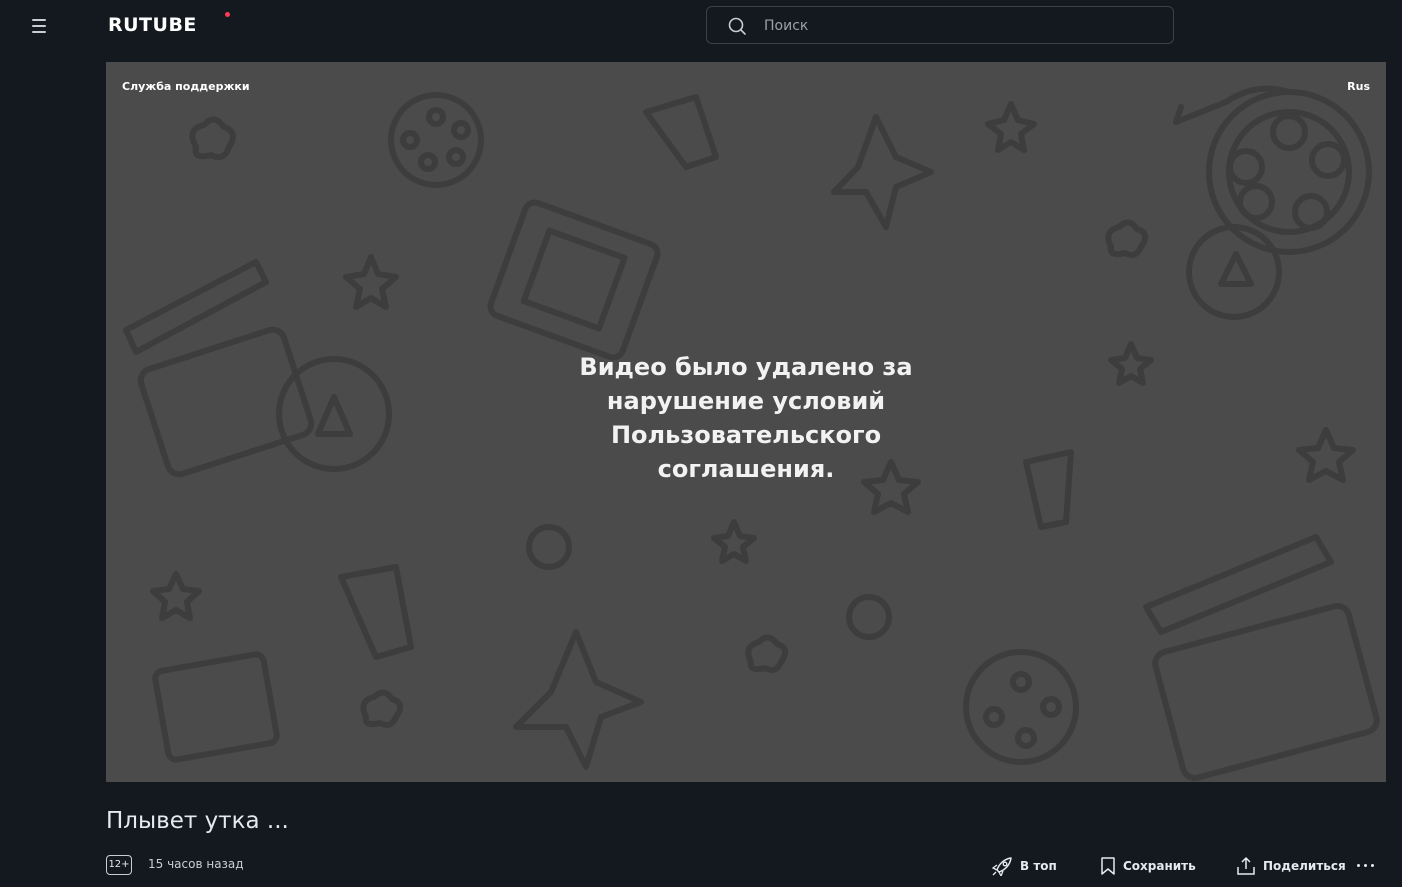 The width and height of the screenshot is (1402, 887). What do you see at coordinates (152, 25) in the screenshot?
I see `logo-text: RUTUBE` at bounding box center [152, 25].